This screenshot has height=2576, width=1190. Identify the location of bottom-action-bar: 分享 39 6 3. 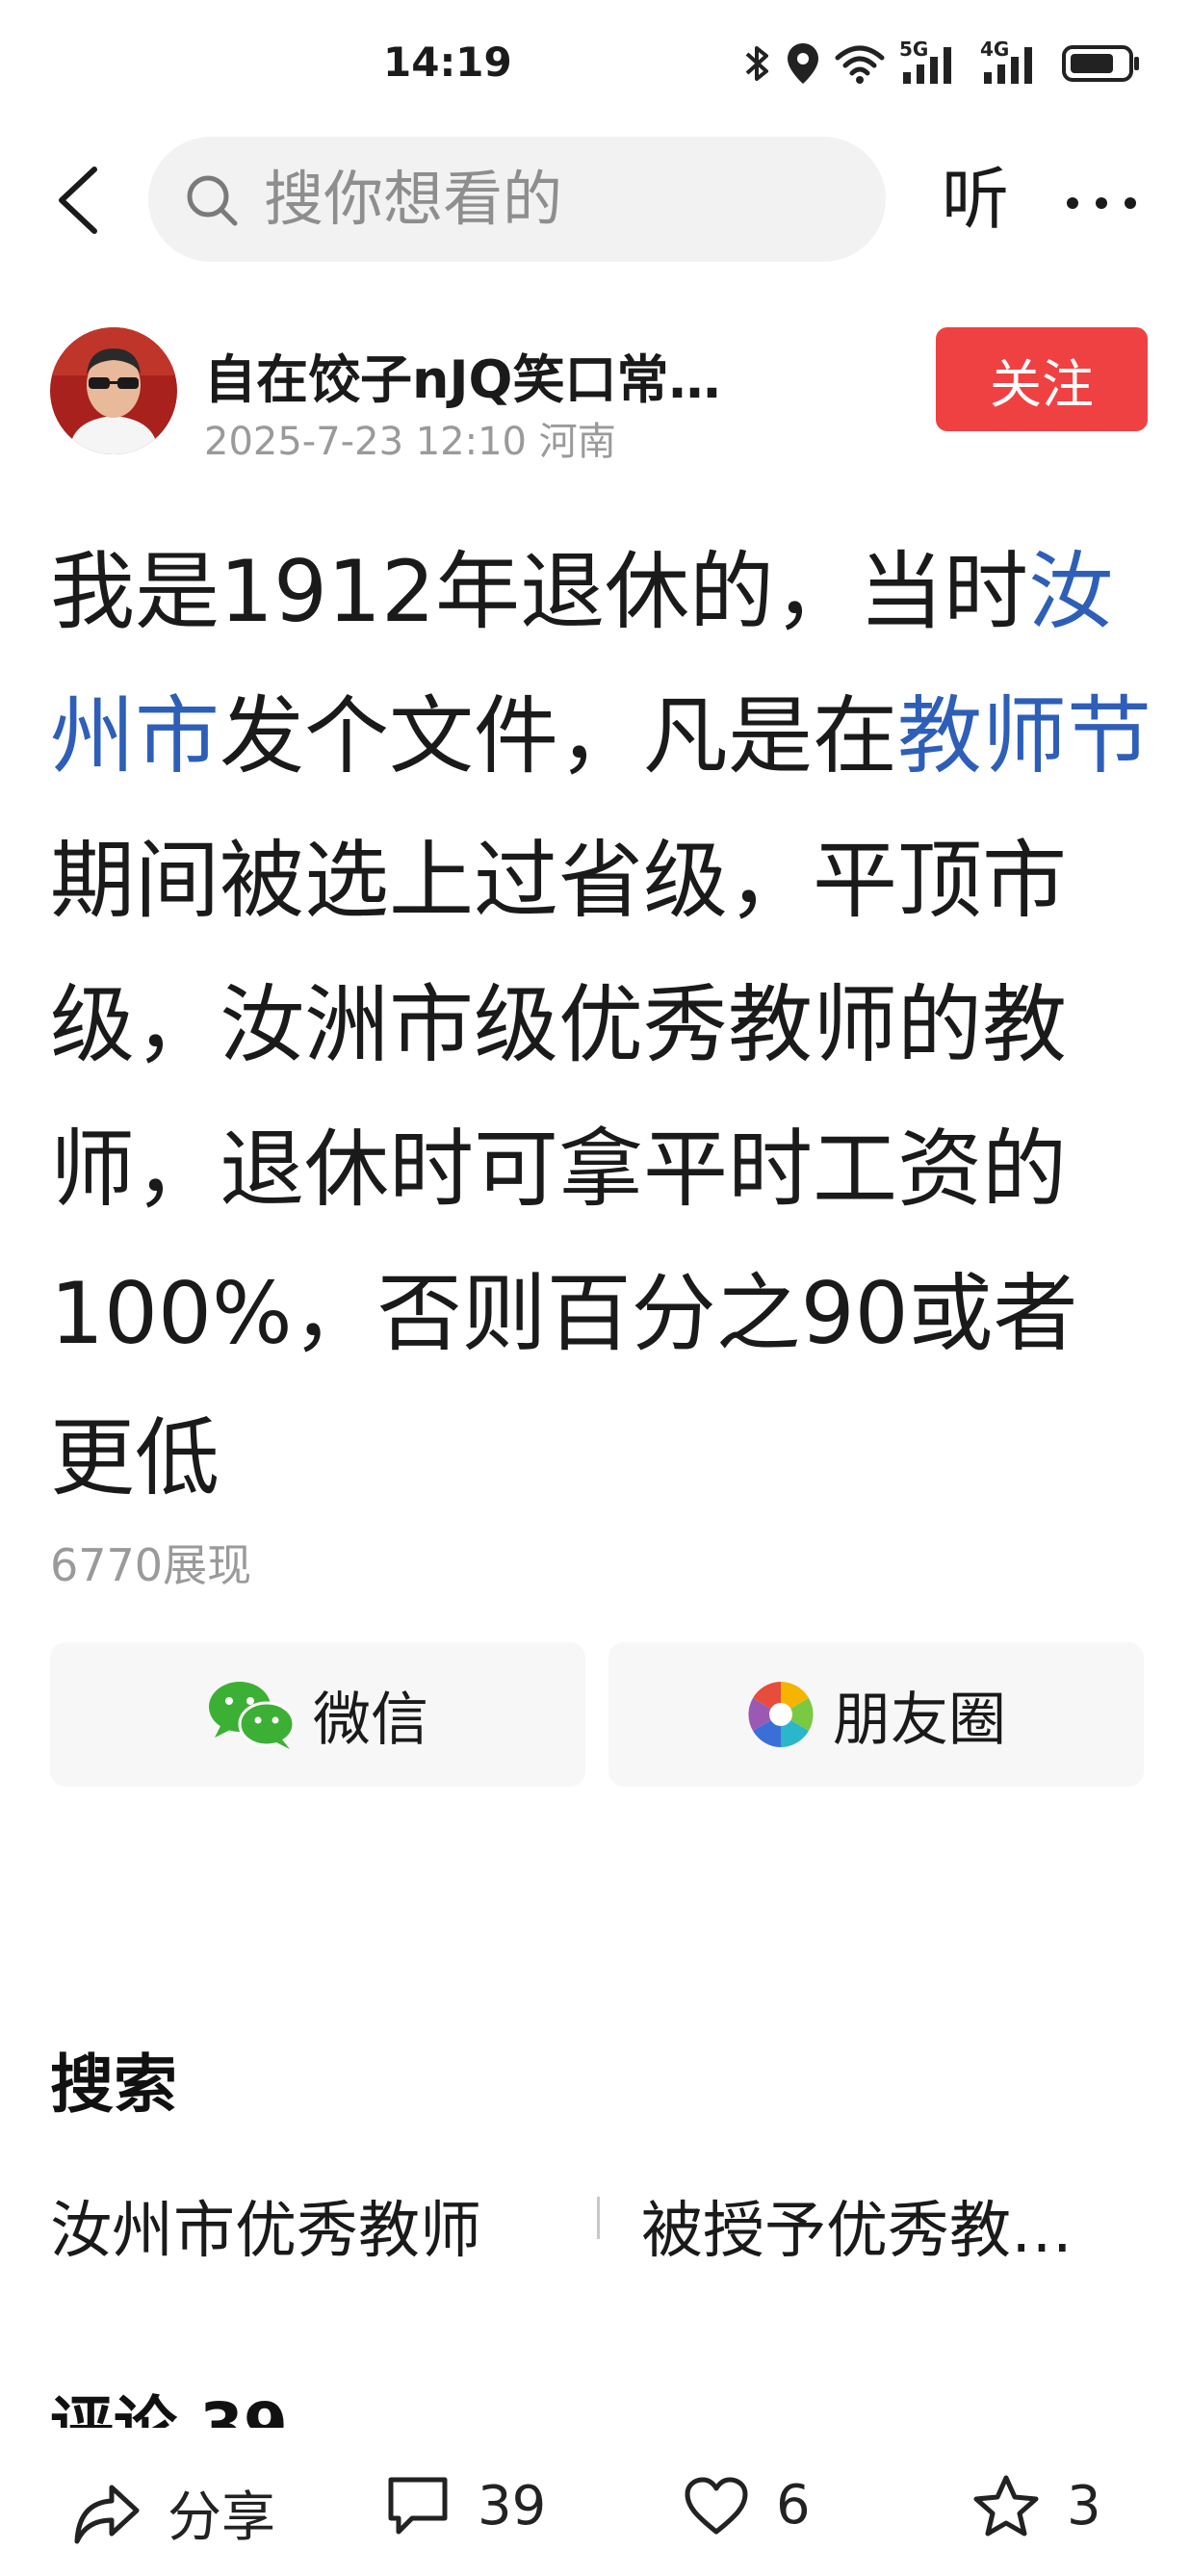
(595, 2510).